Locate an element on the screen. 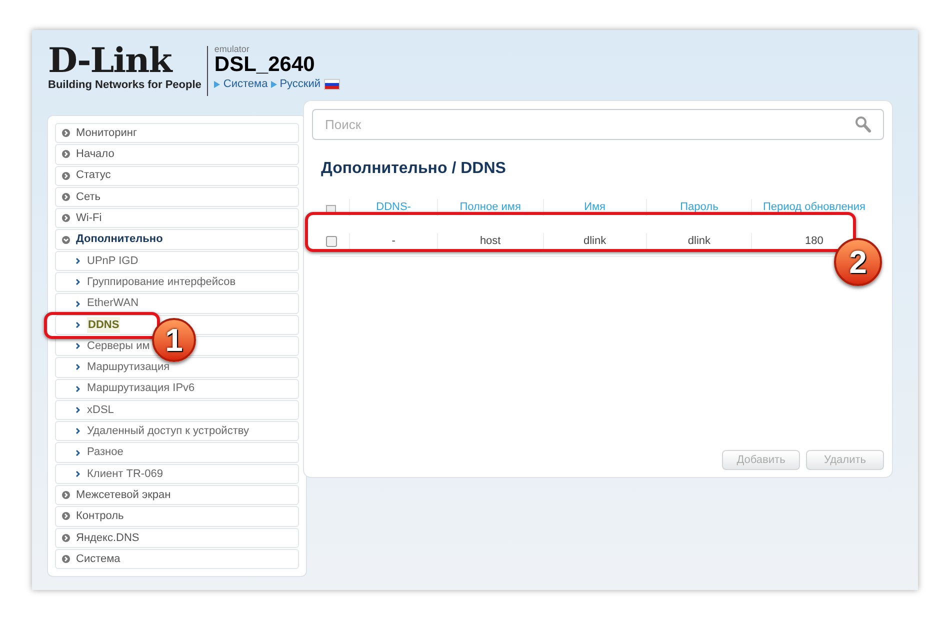 The width and height of the screenshot is (950, 622). table-cell: host is located at coordinates (490, 241).